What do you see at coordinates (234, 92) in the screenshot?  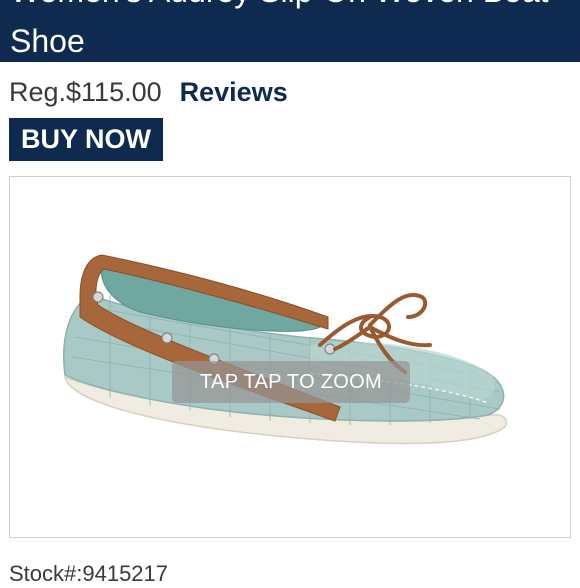 I see `reviews-link: Reviews` at bounding box center [234, 92].